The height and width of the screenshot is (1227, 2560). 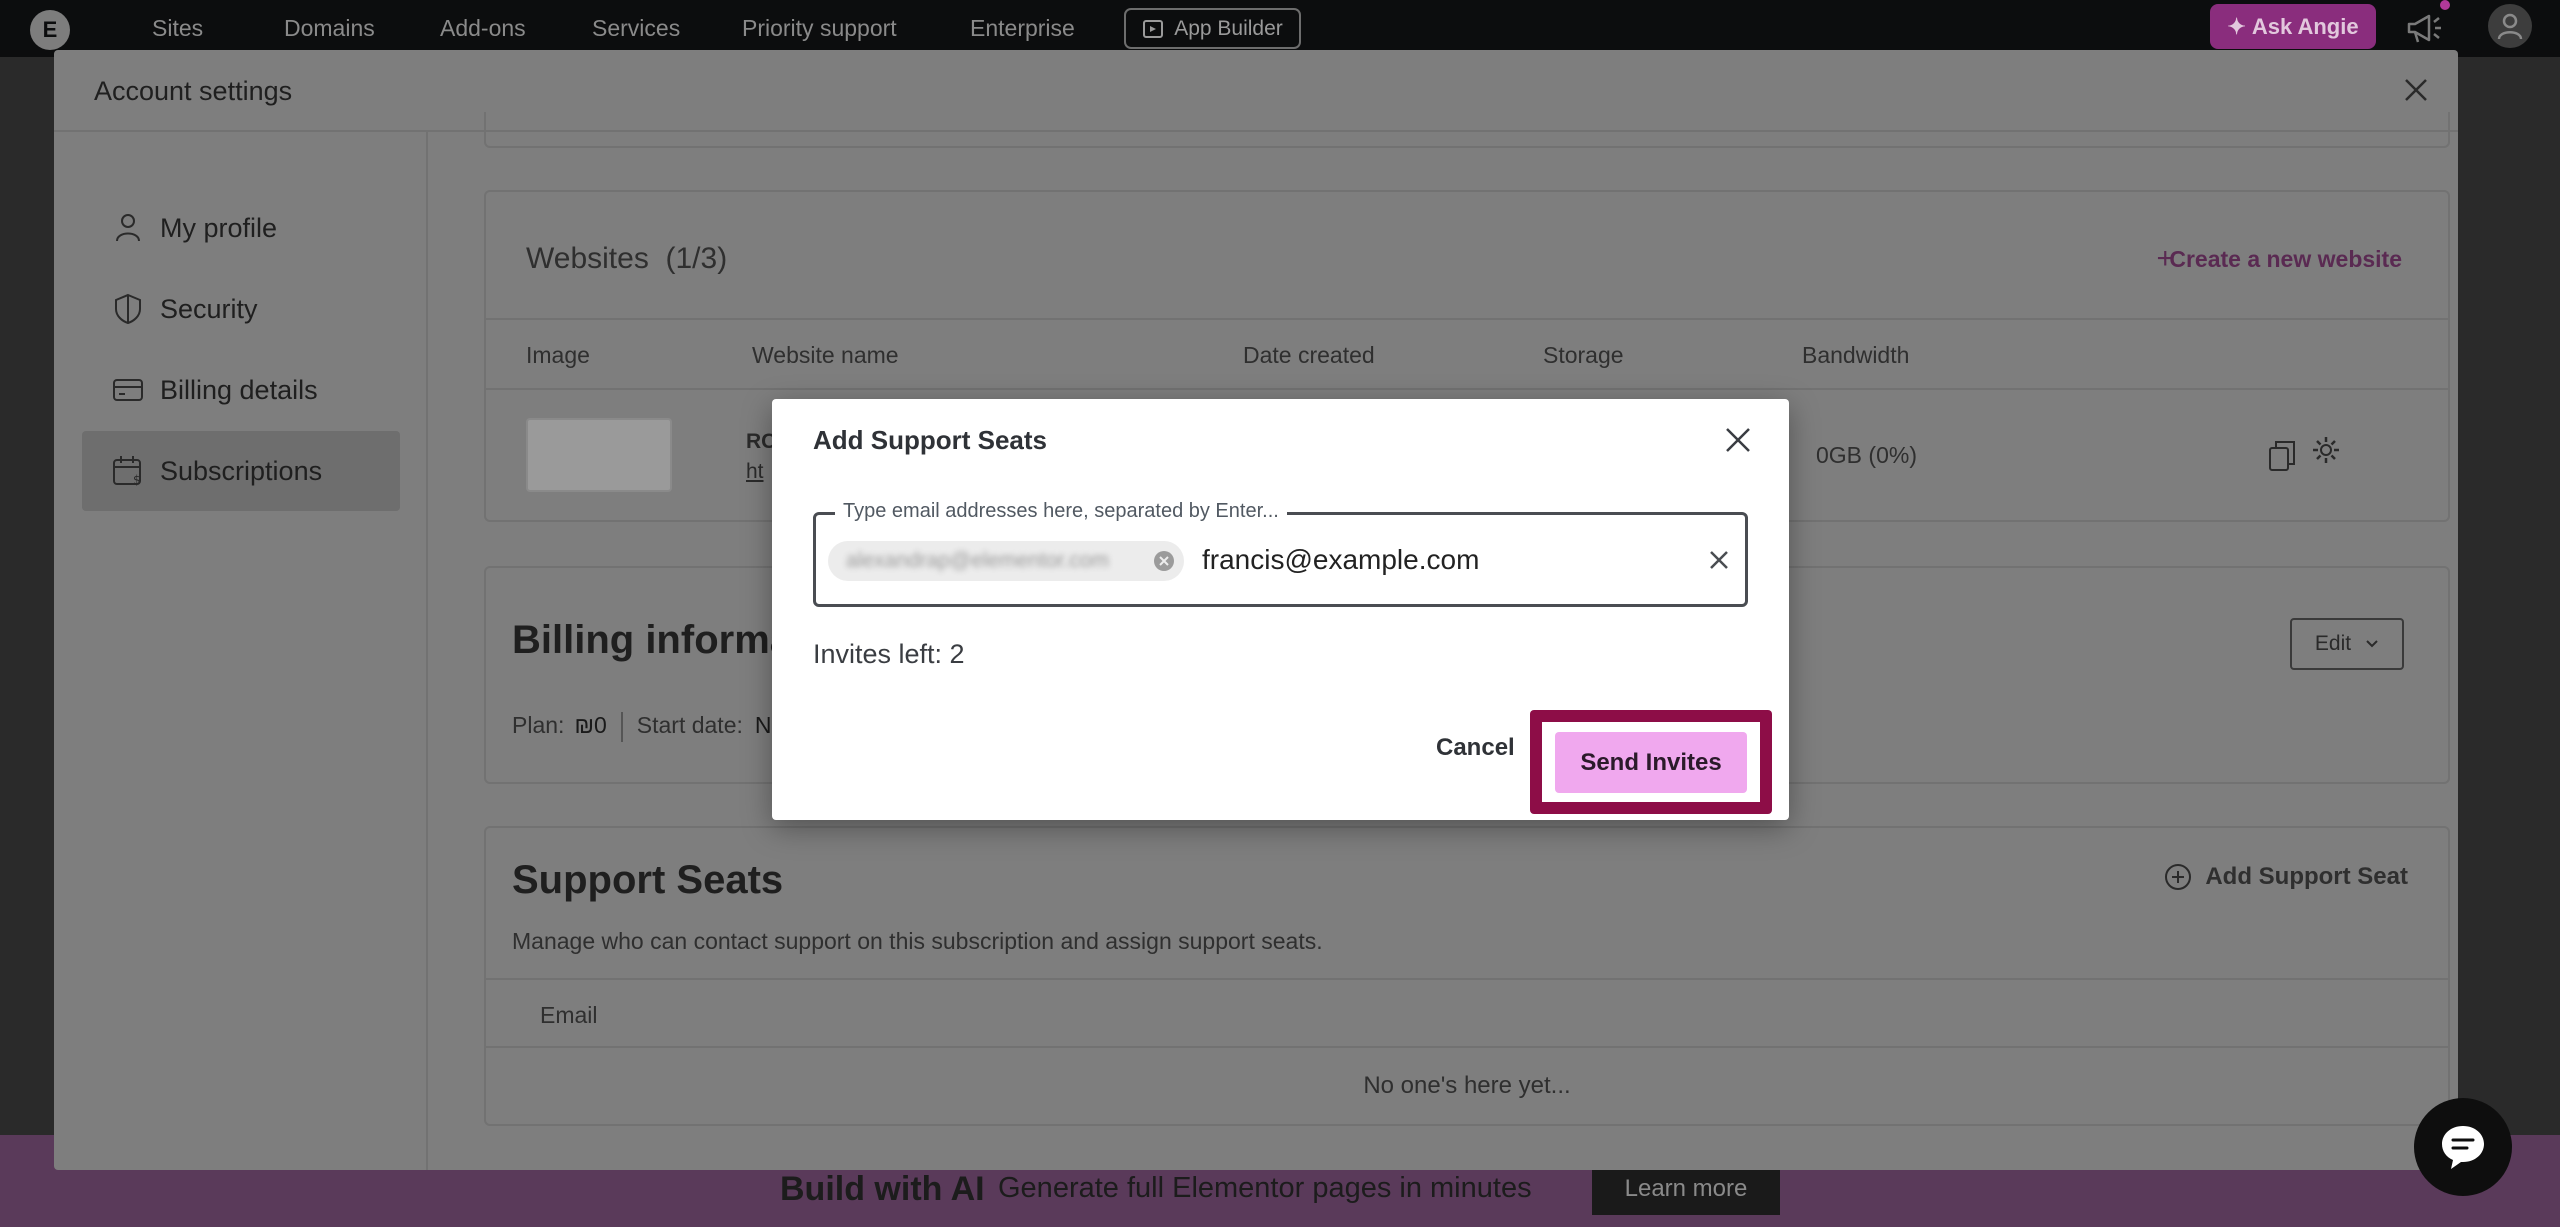 I want to click on calendar-dollar-icon: $, so click(x=127, y=471).